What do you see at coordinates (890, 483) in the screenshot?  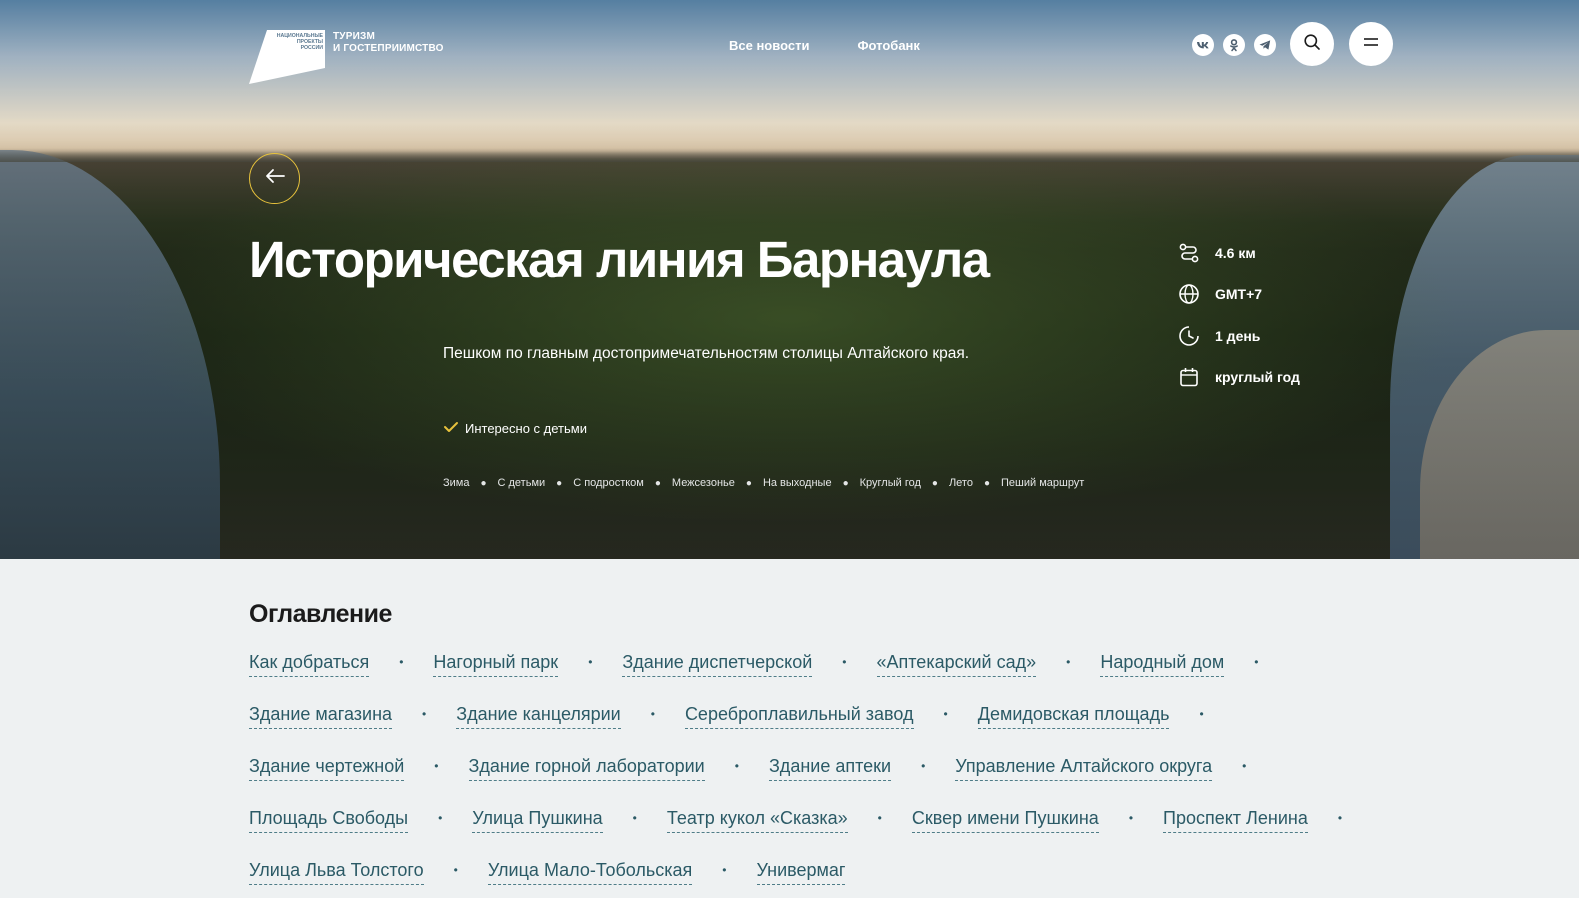 I see `tag: Круглый год` at bounding box center [890, 483].